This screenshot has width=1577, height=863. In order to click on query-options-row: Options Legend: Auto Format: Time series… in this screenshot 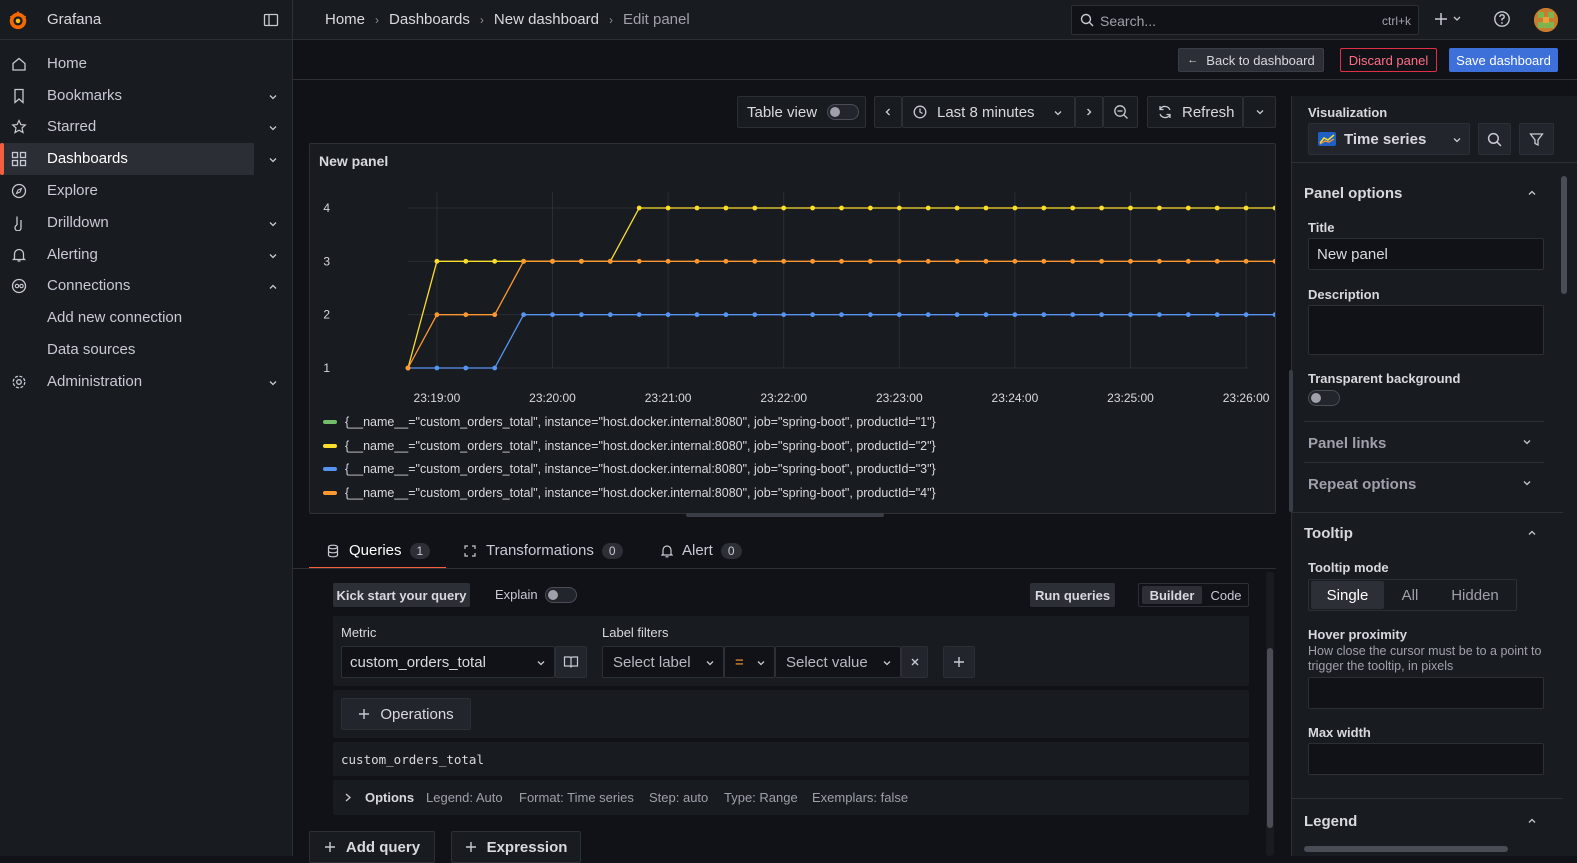, I will do `click(791, 797)`.